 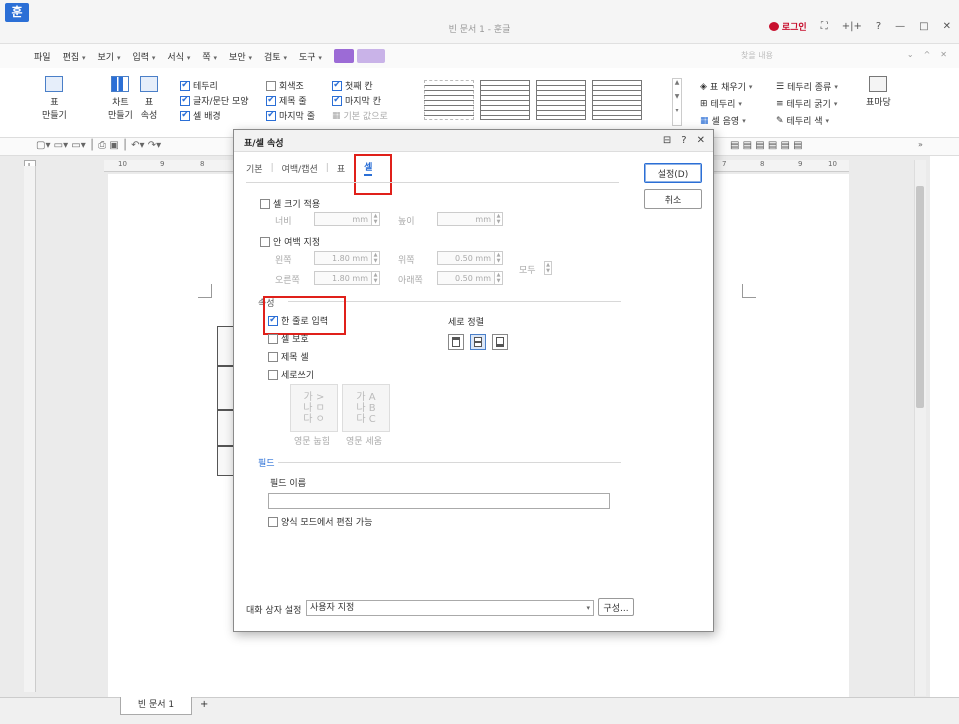 I want to click on tab-basic: 기본, so click(x=254, y=168).